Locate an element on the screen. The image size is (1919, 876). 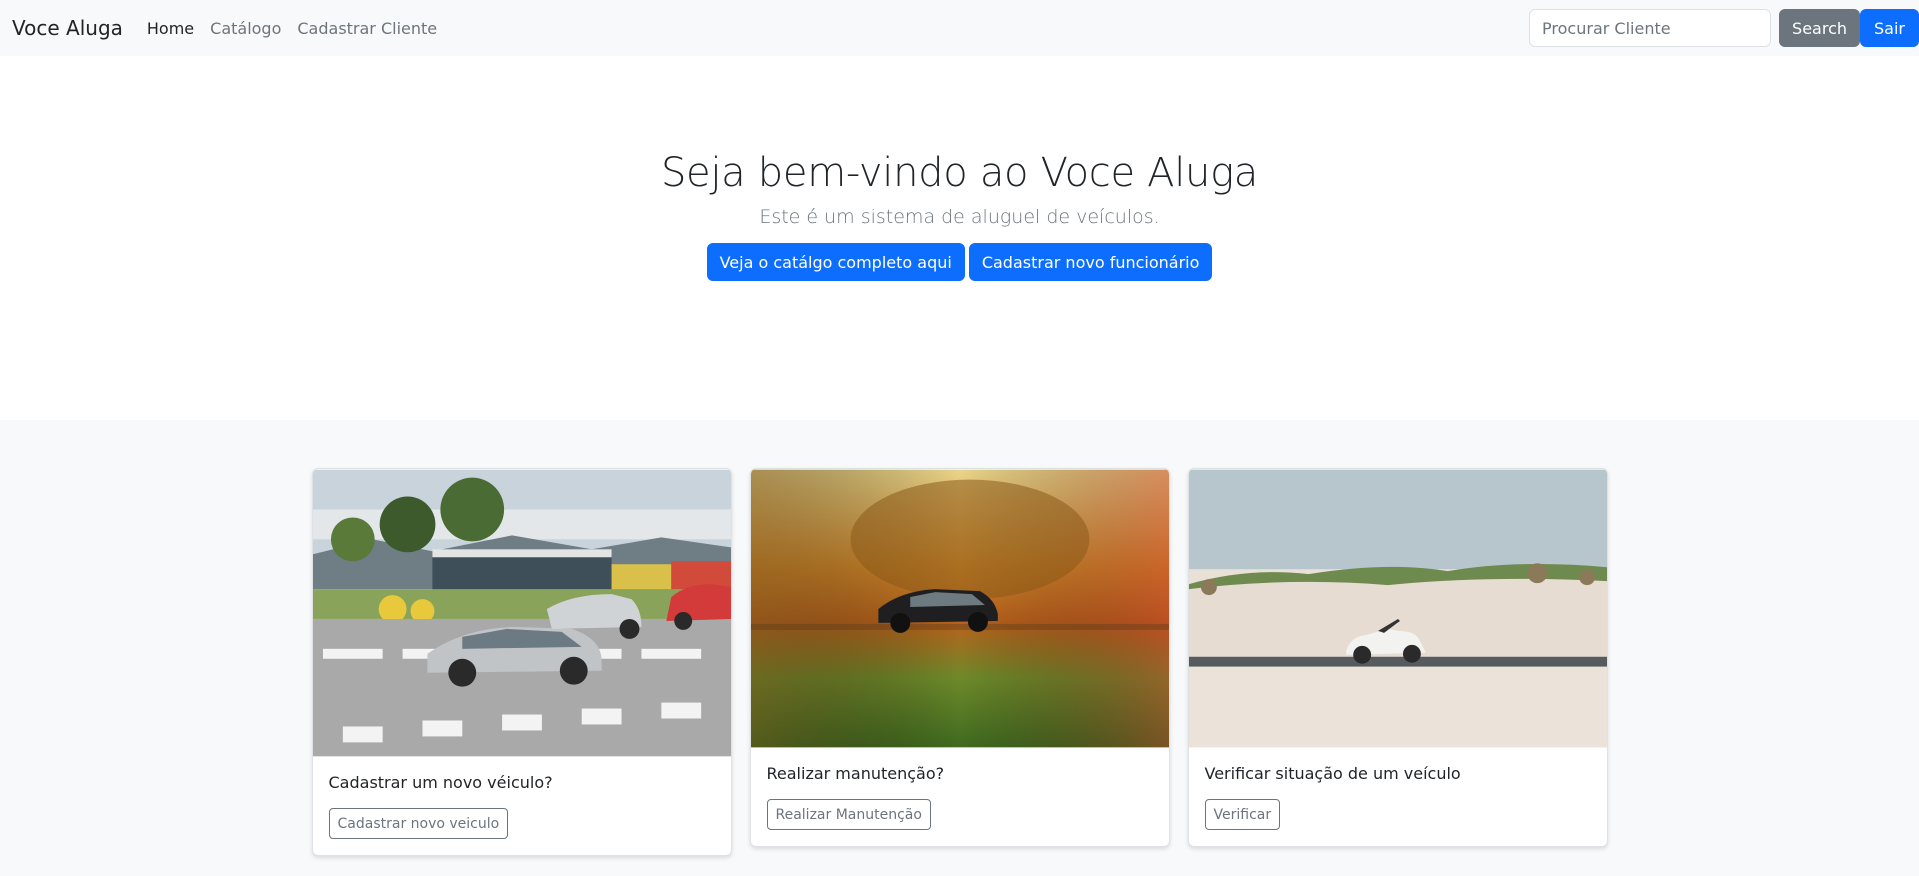
register-vehicle-button: Cadastrar novo veiculo is located at coordinates (418, 823).